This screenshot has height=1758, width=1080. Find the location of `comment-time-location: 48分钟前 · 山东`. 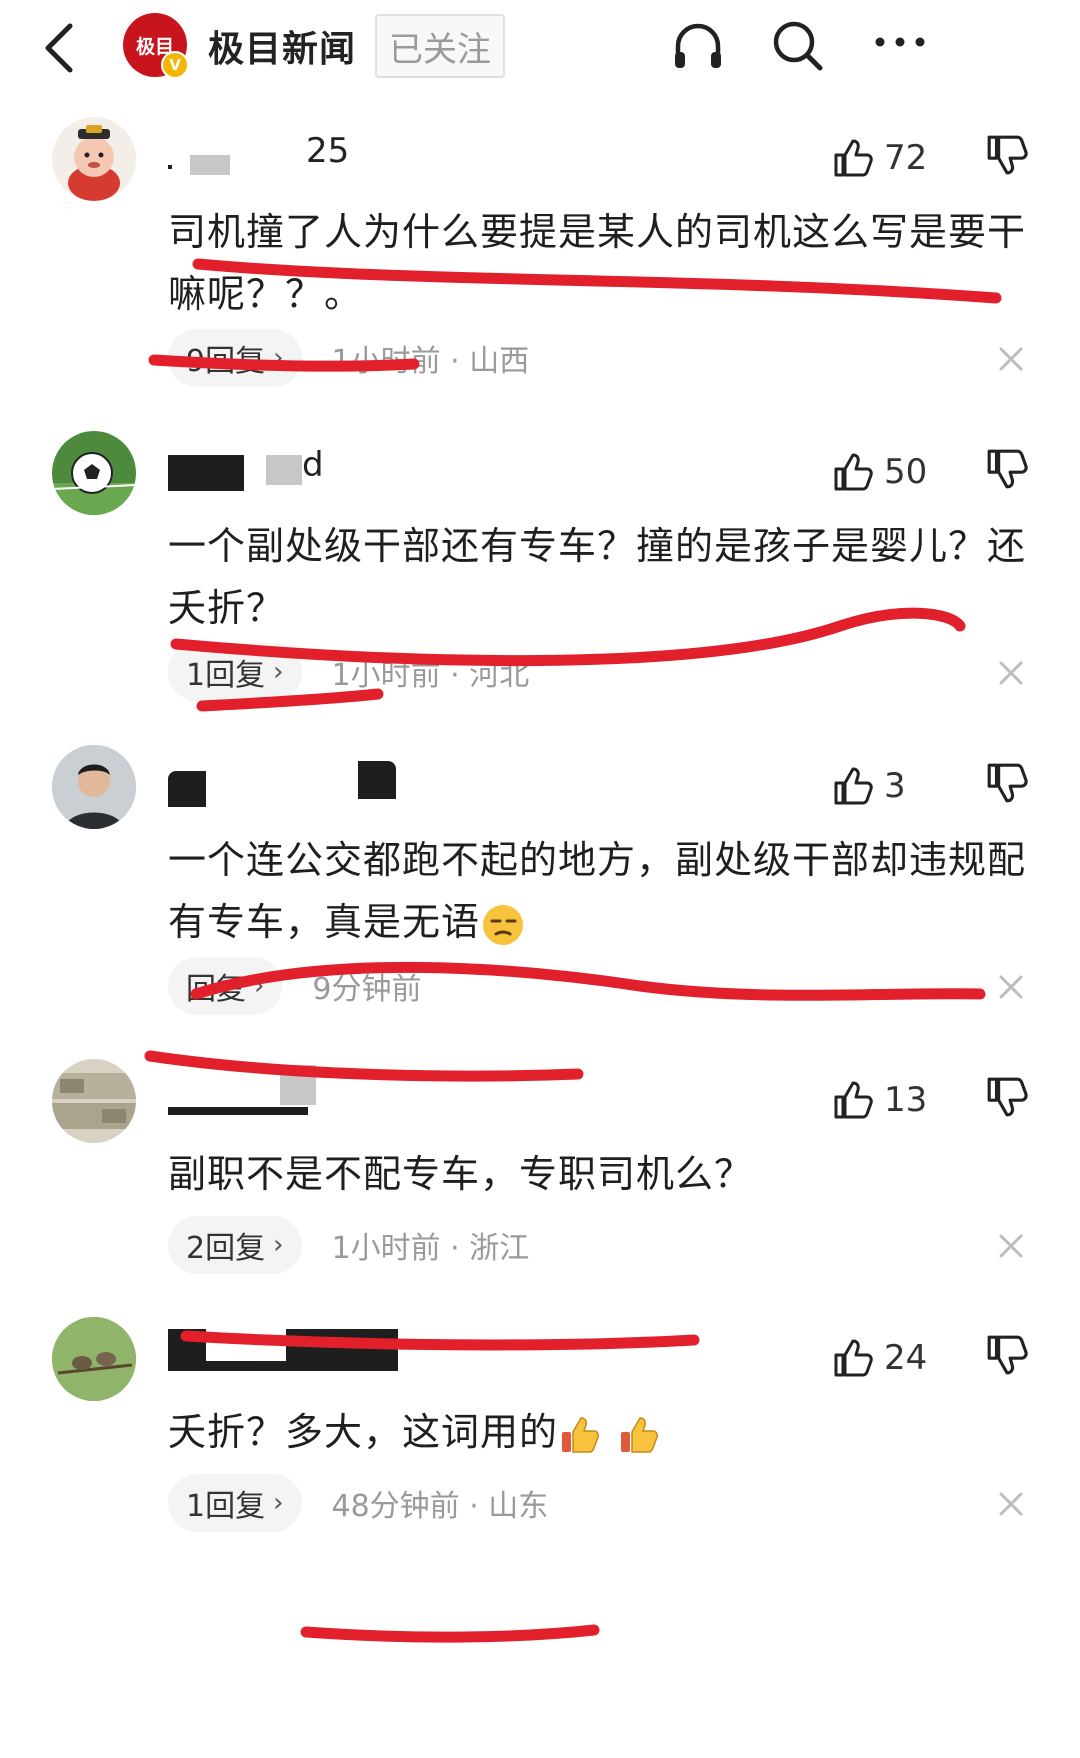

comment-time-location: 48分钟前 · 山东 is located at coordinates (440, 1506).